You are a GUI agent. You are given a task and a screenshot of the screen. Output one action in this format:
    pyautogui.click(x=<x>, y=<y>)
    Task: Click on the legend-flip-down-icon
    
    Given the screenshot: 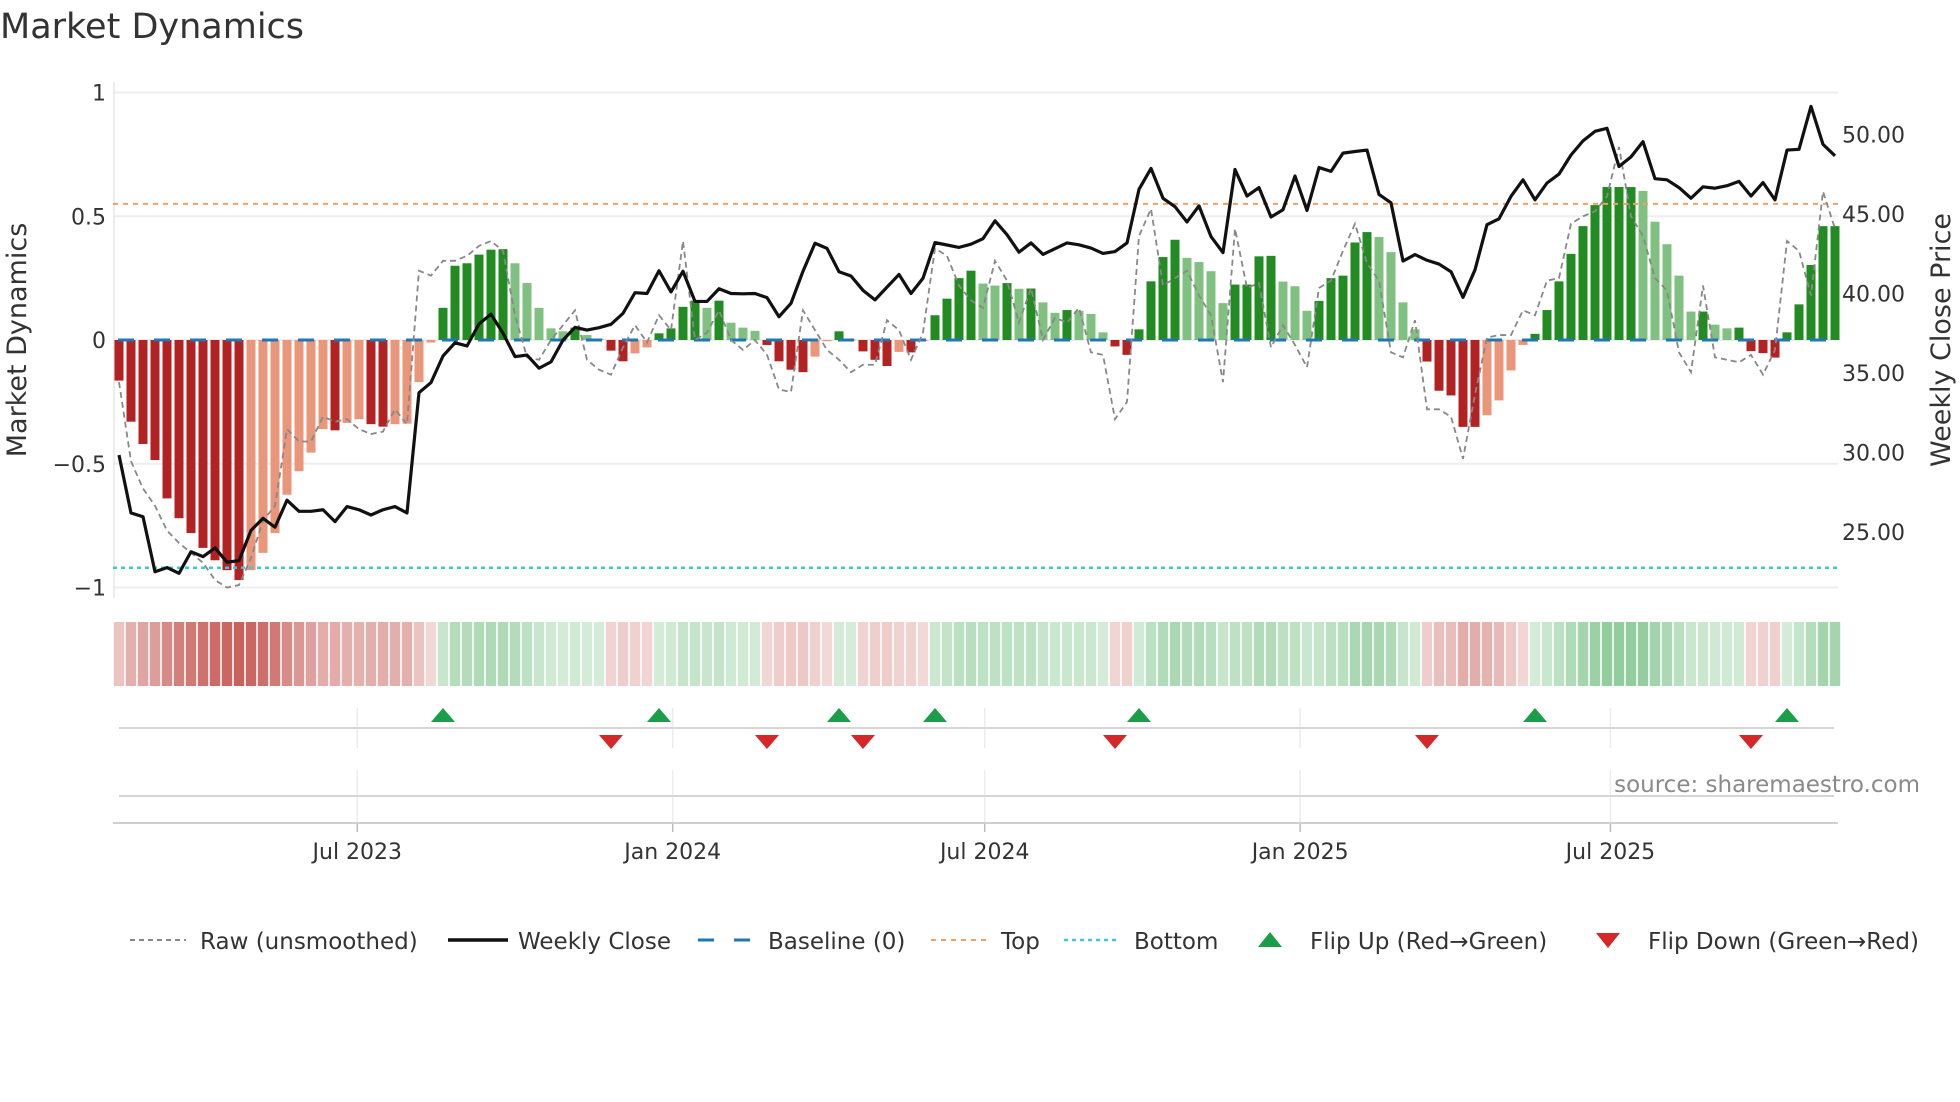 What is the action you would take?
    pyautogui.click(x=1608, y=940)
    